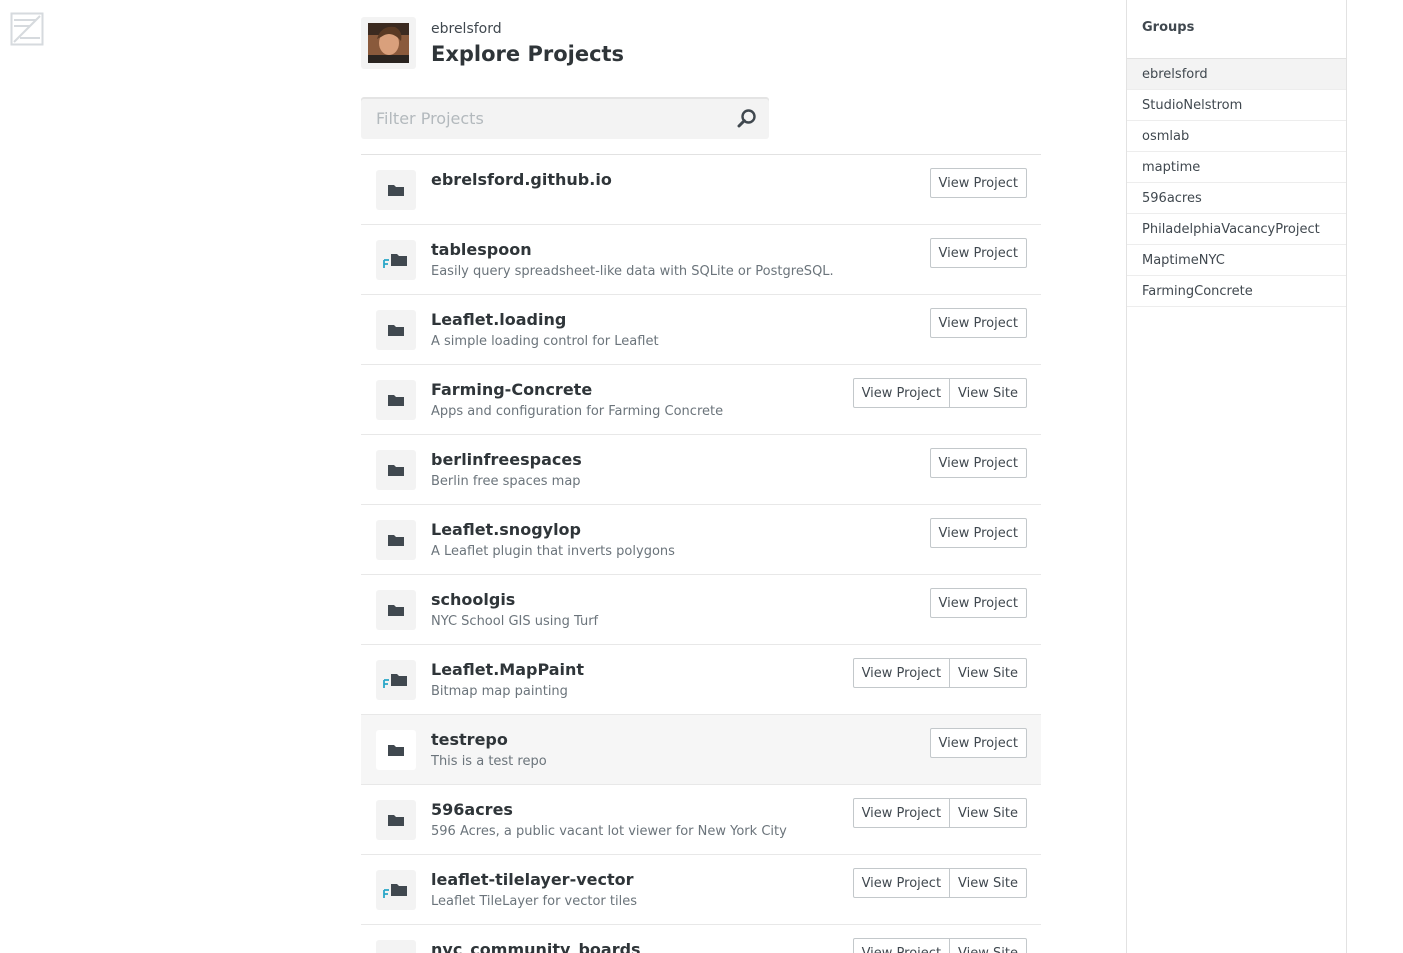 Image resolution: width=1403 pixels, height=953 pixels. Describe the element at coordinates (1236, 74) in the screenshot. I see `group-item: ebrelsford` at that location.